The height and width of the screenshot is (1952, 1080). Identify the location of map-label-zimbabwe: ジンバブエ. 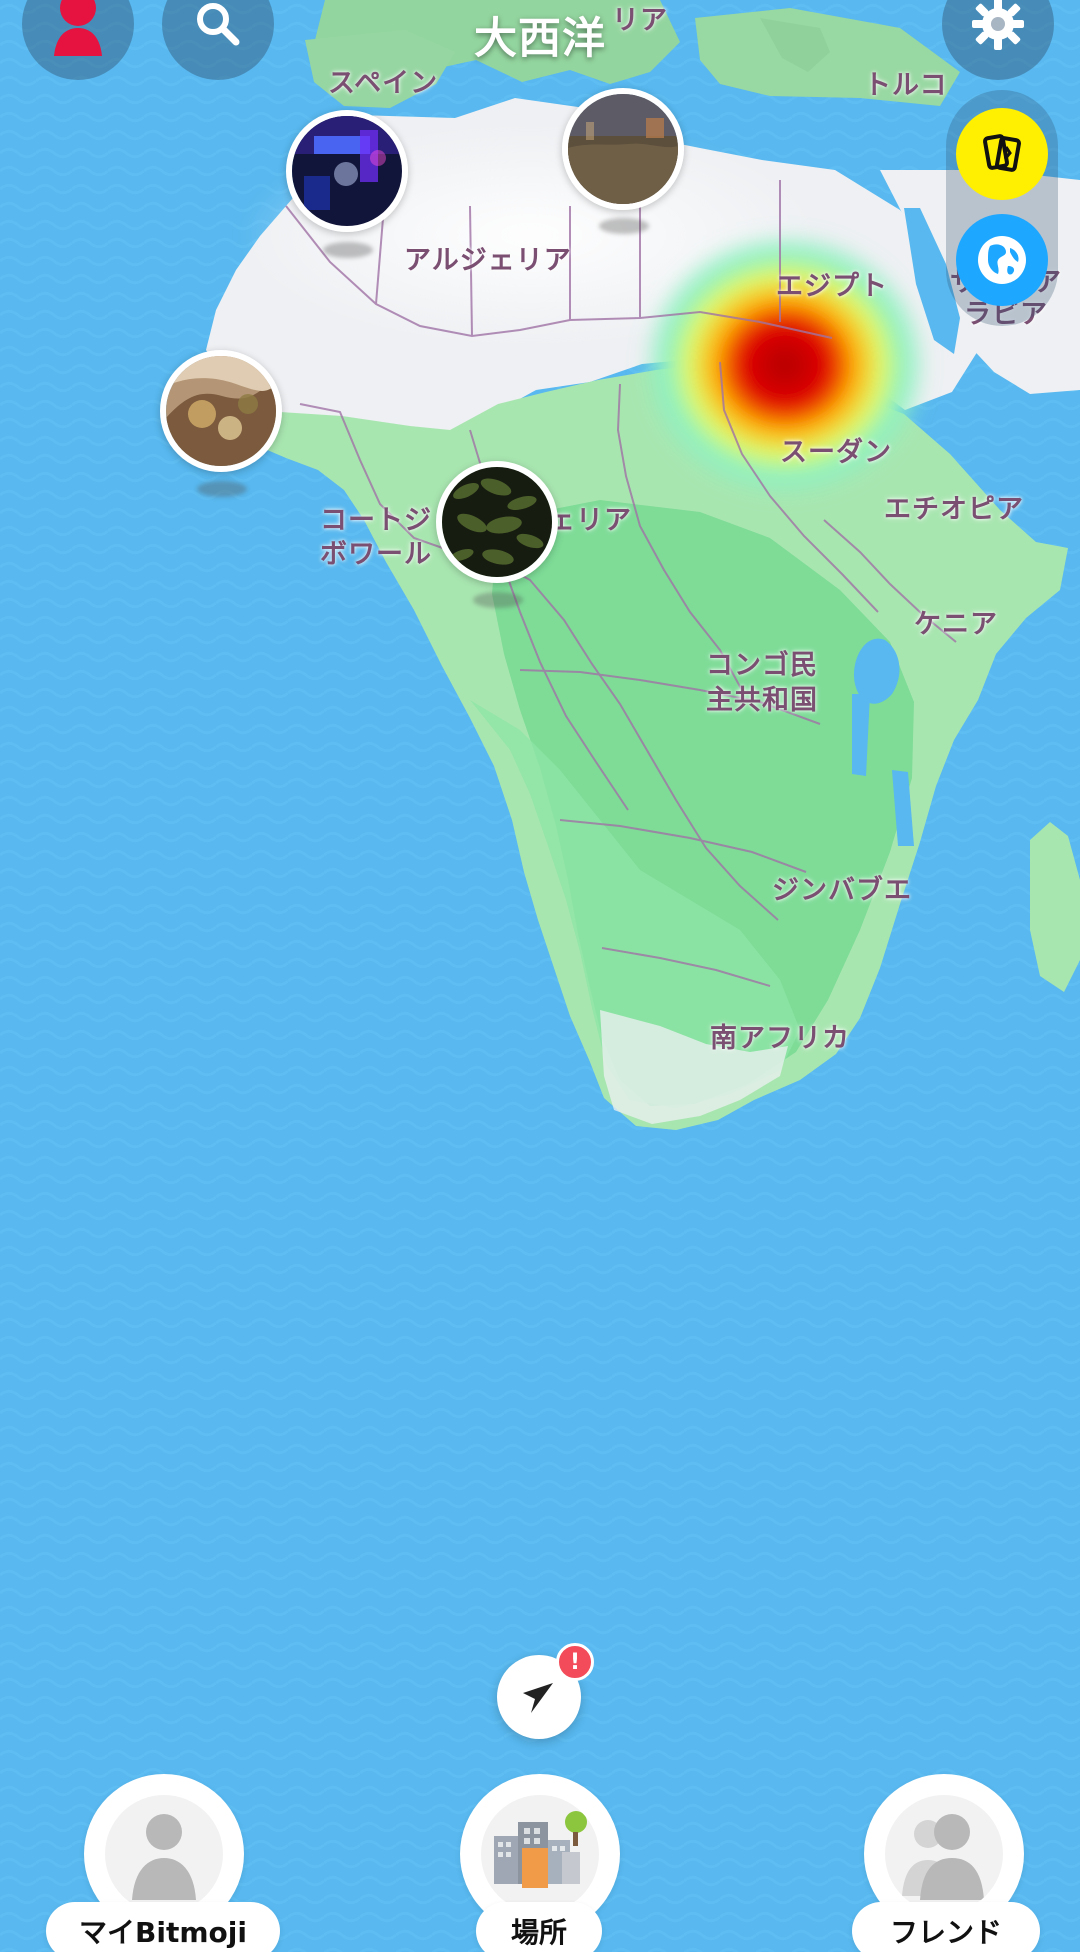
(842, 890).